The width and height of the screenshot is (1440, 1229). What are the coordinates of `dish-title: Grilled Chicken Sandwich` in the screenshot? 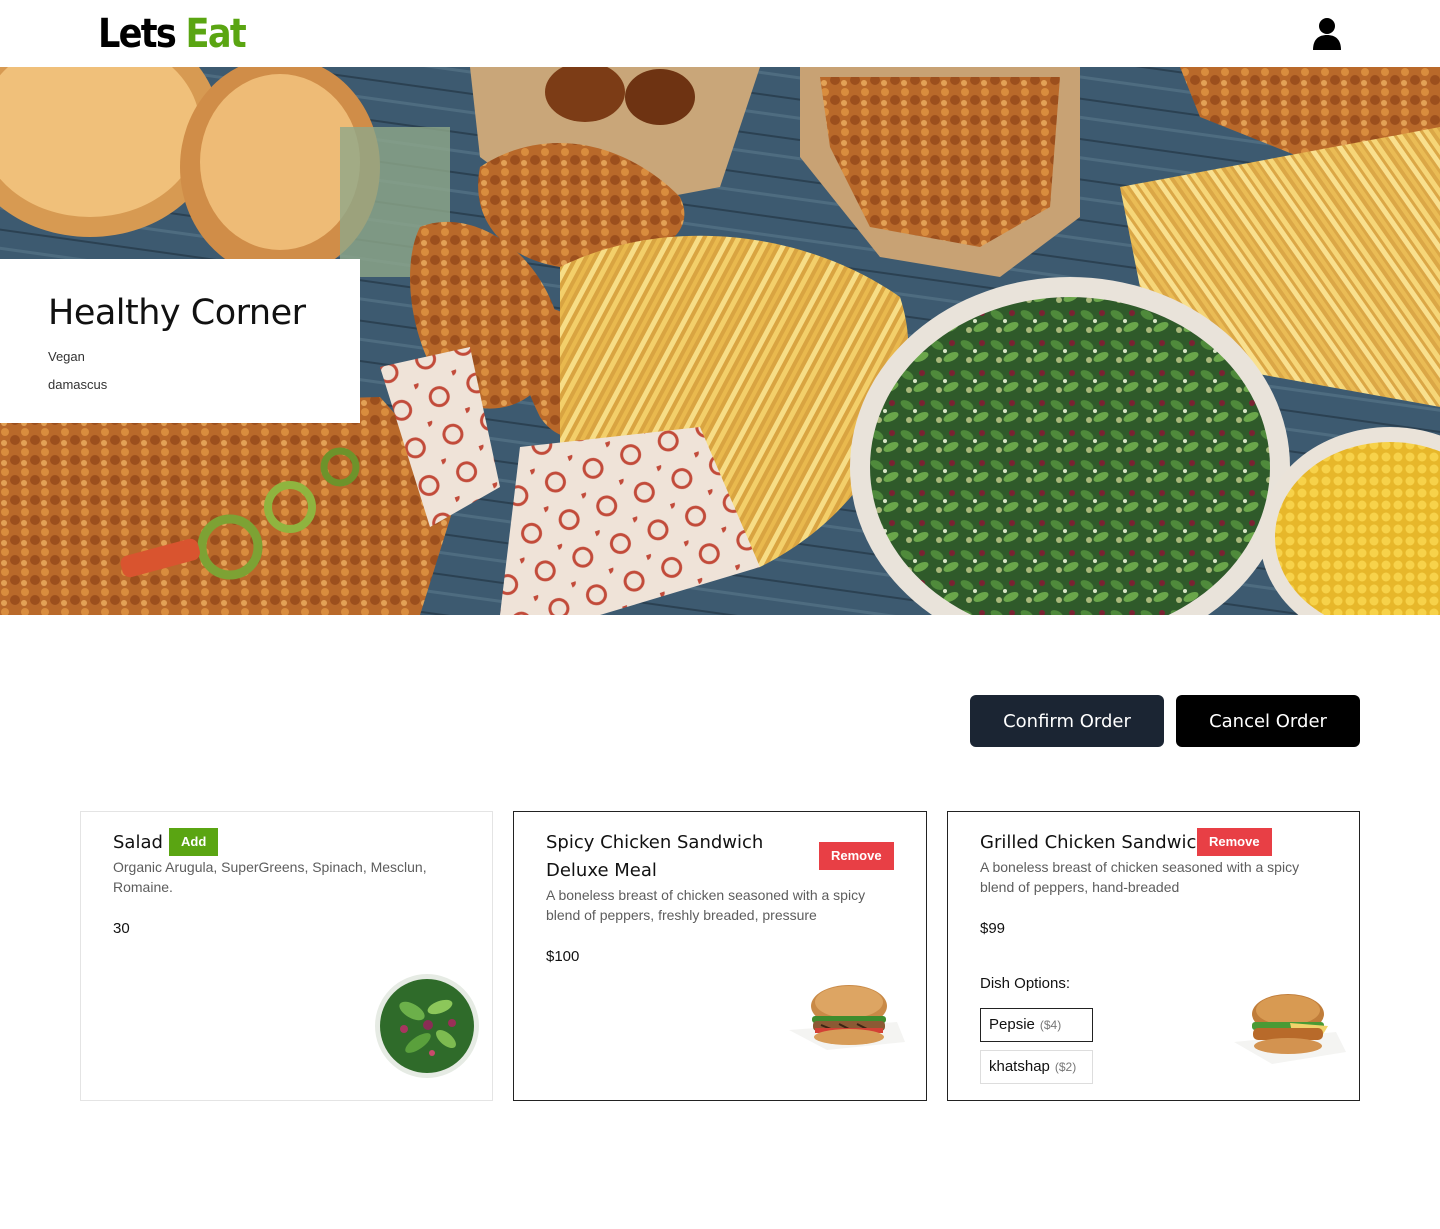 It's located at (1094, 842).